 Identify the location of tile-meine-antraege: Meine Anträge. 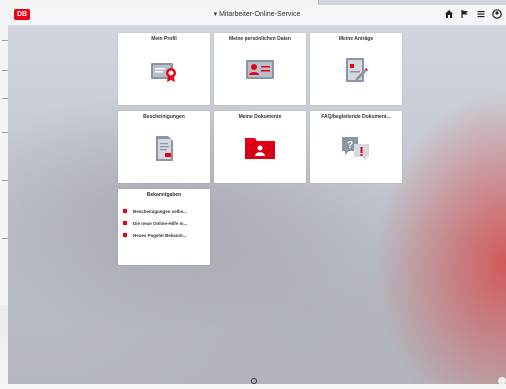
(356, 69).